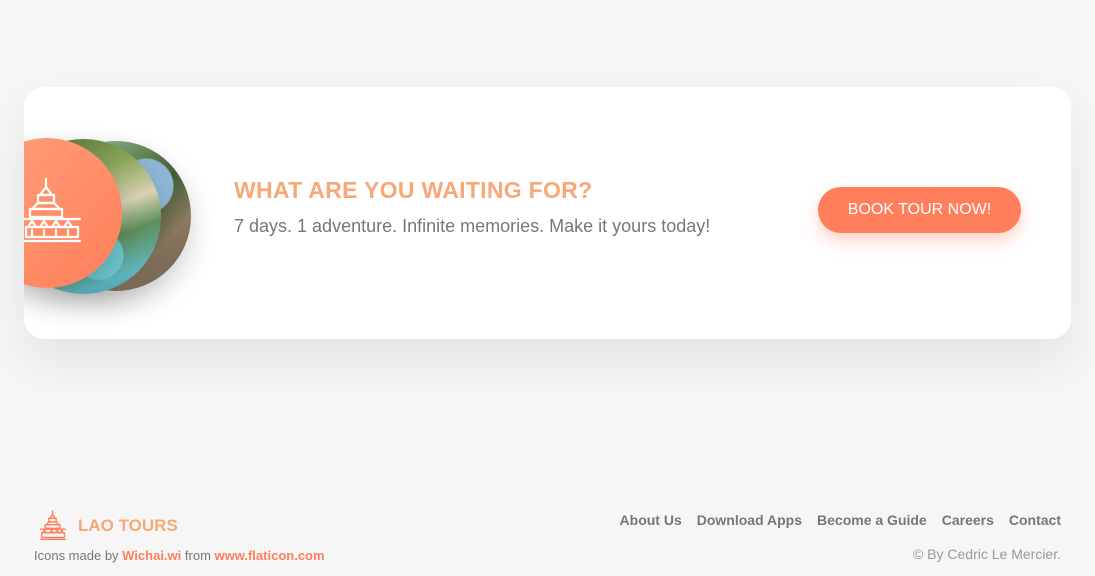  I want to click on credit-site-link: www.flaticon.com, so click(270, 555).